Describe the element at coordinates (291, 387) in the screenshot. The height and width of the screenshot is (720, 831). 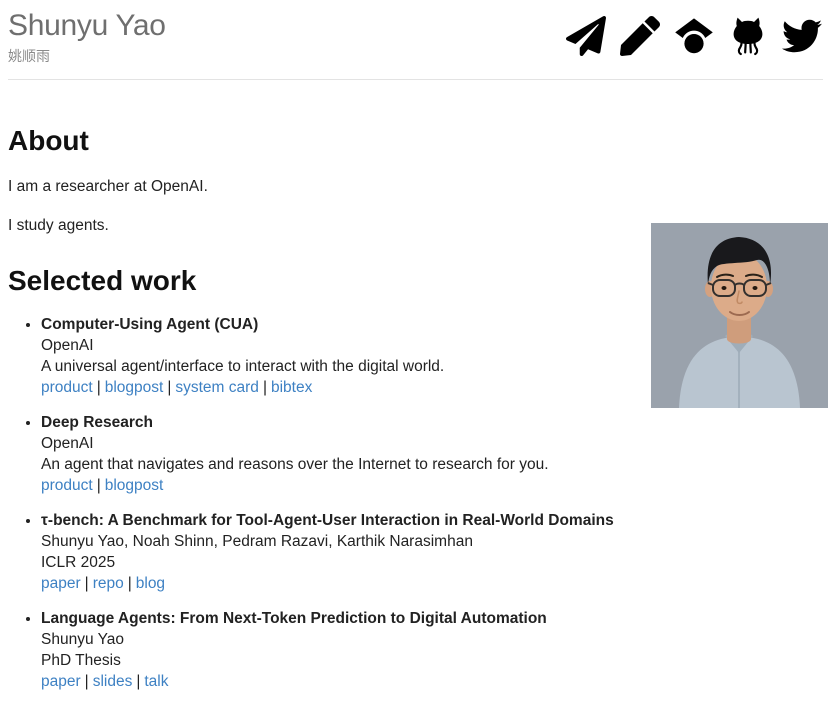
I see `work-link: bibtex` at that location.